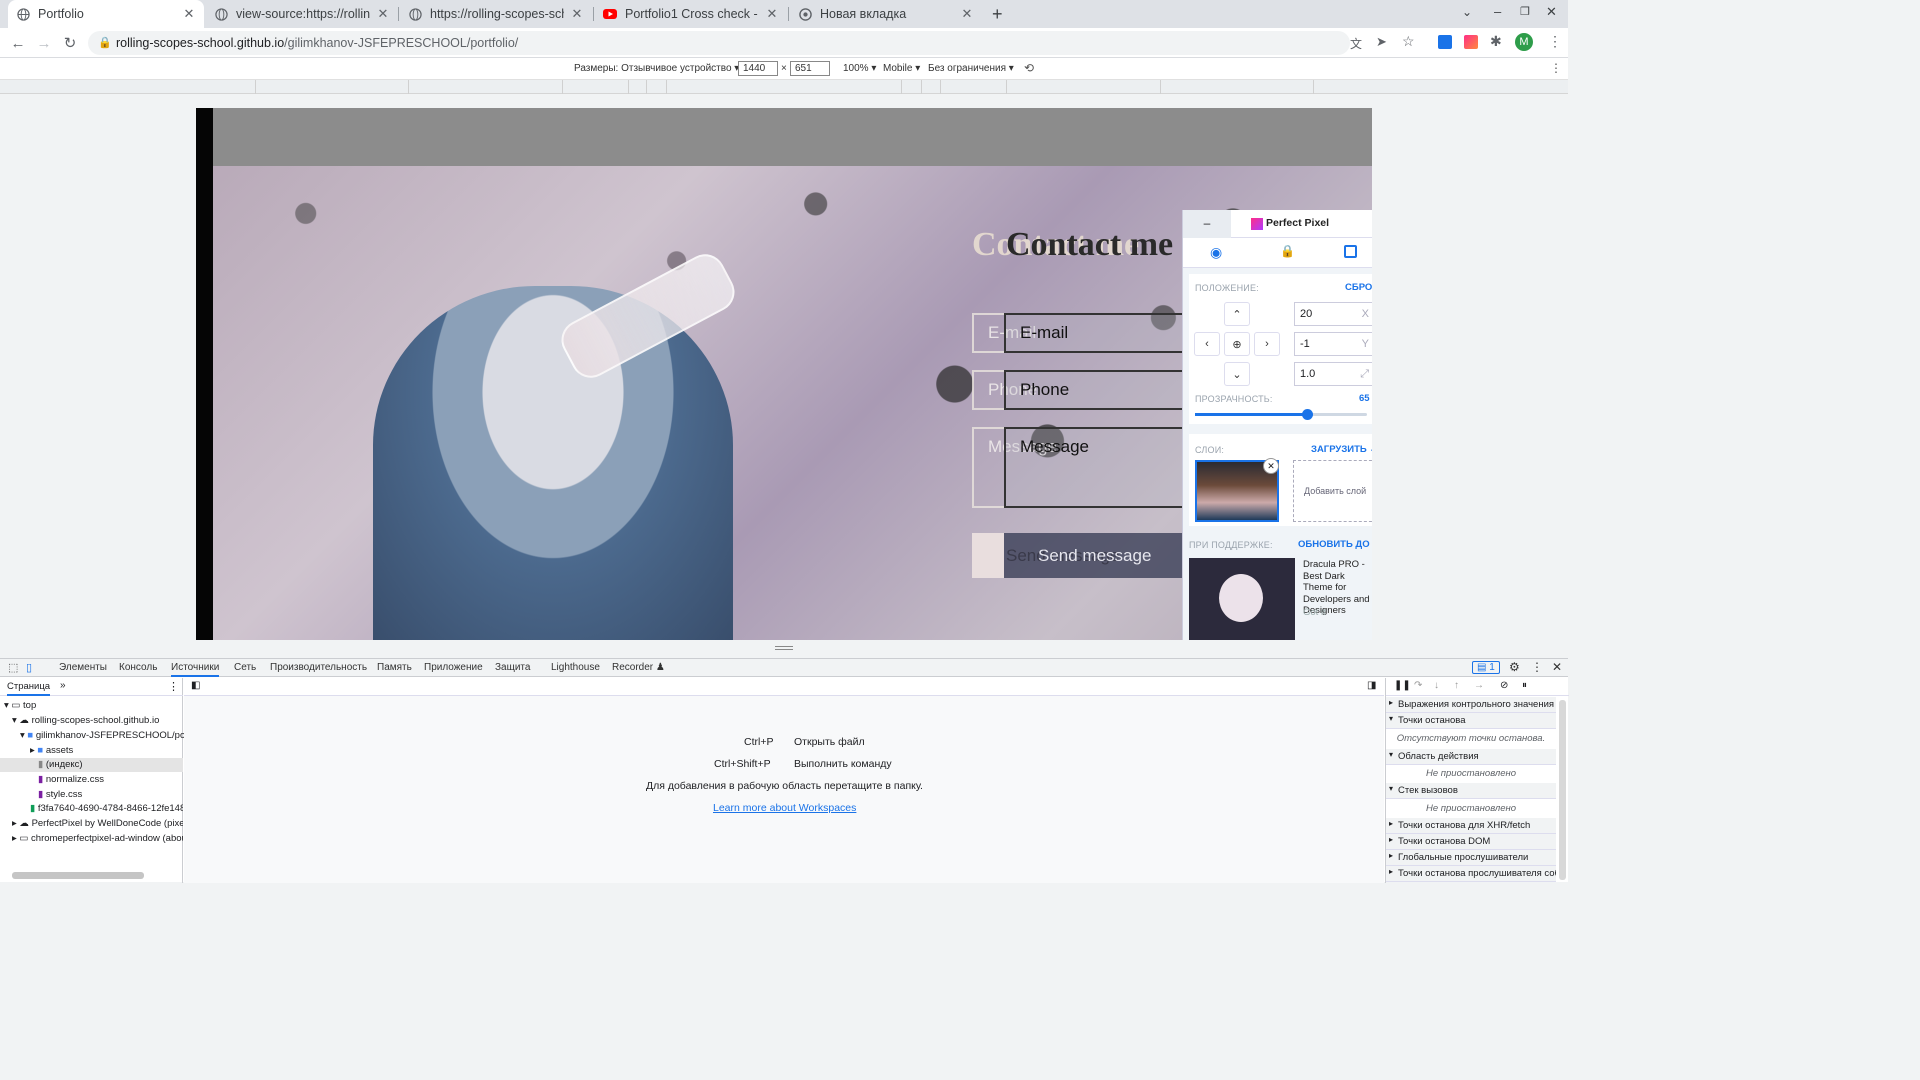  I want to click on dom-breakpoints-section: Точки останова DOM, so click(1471, 842).